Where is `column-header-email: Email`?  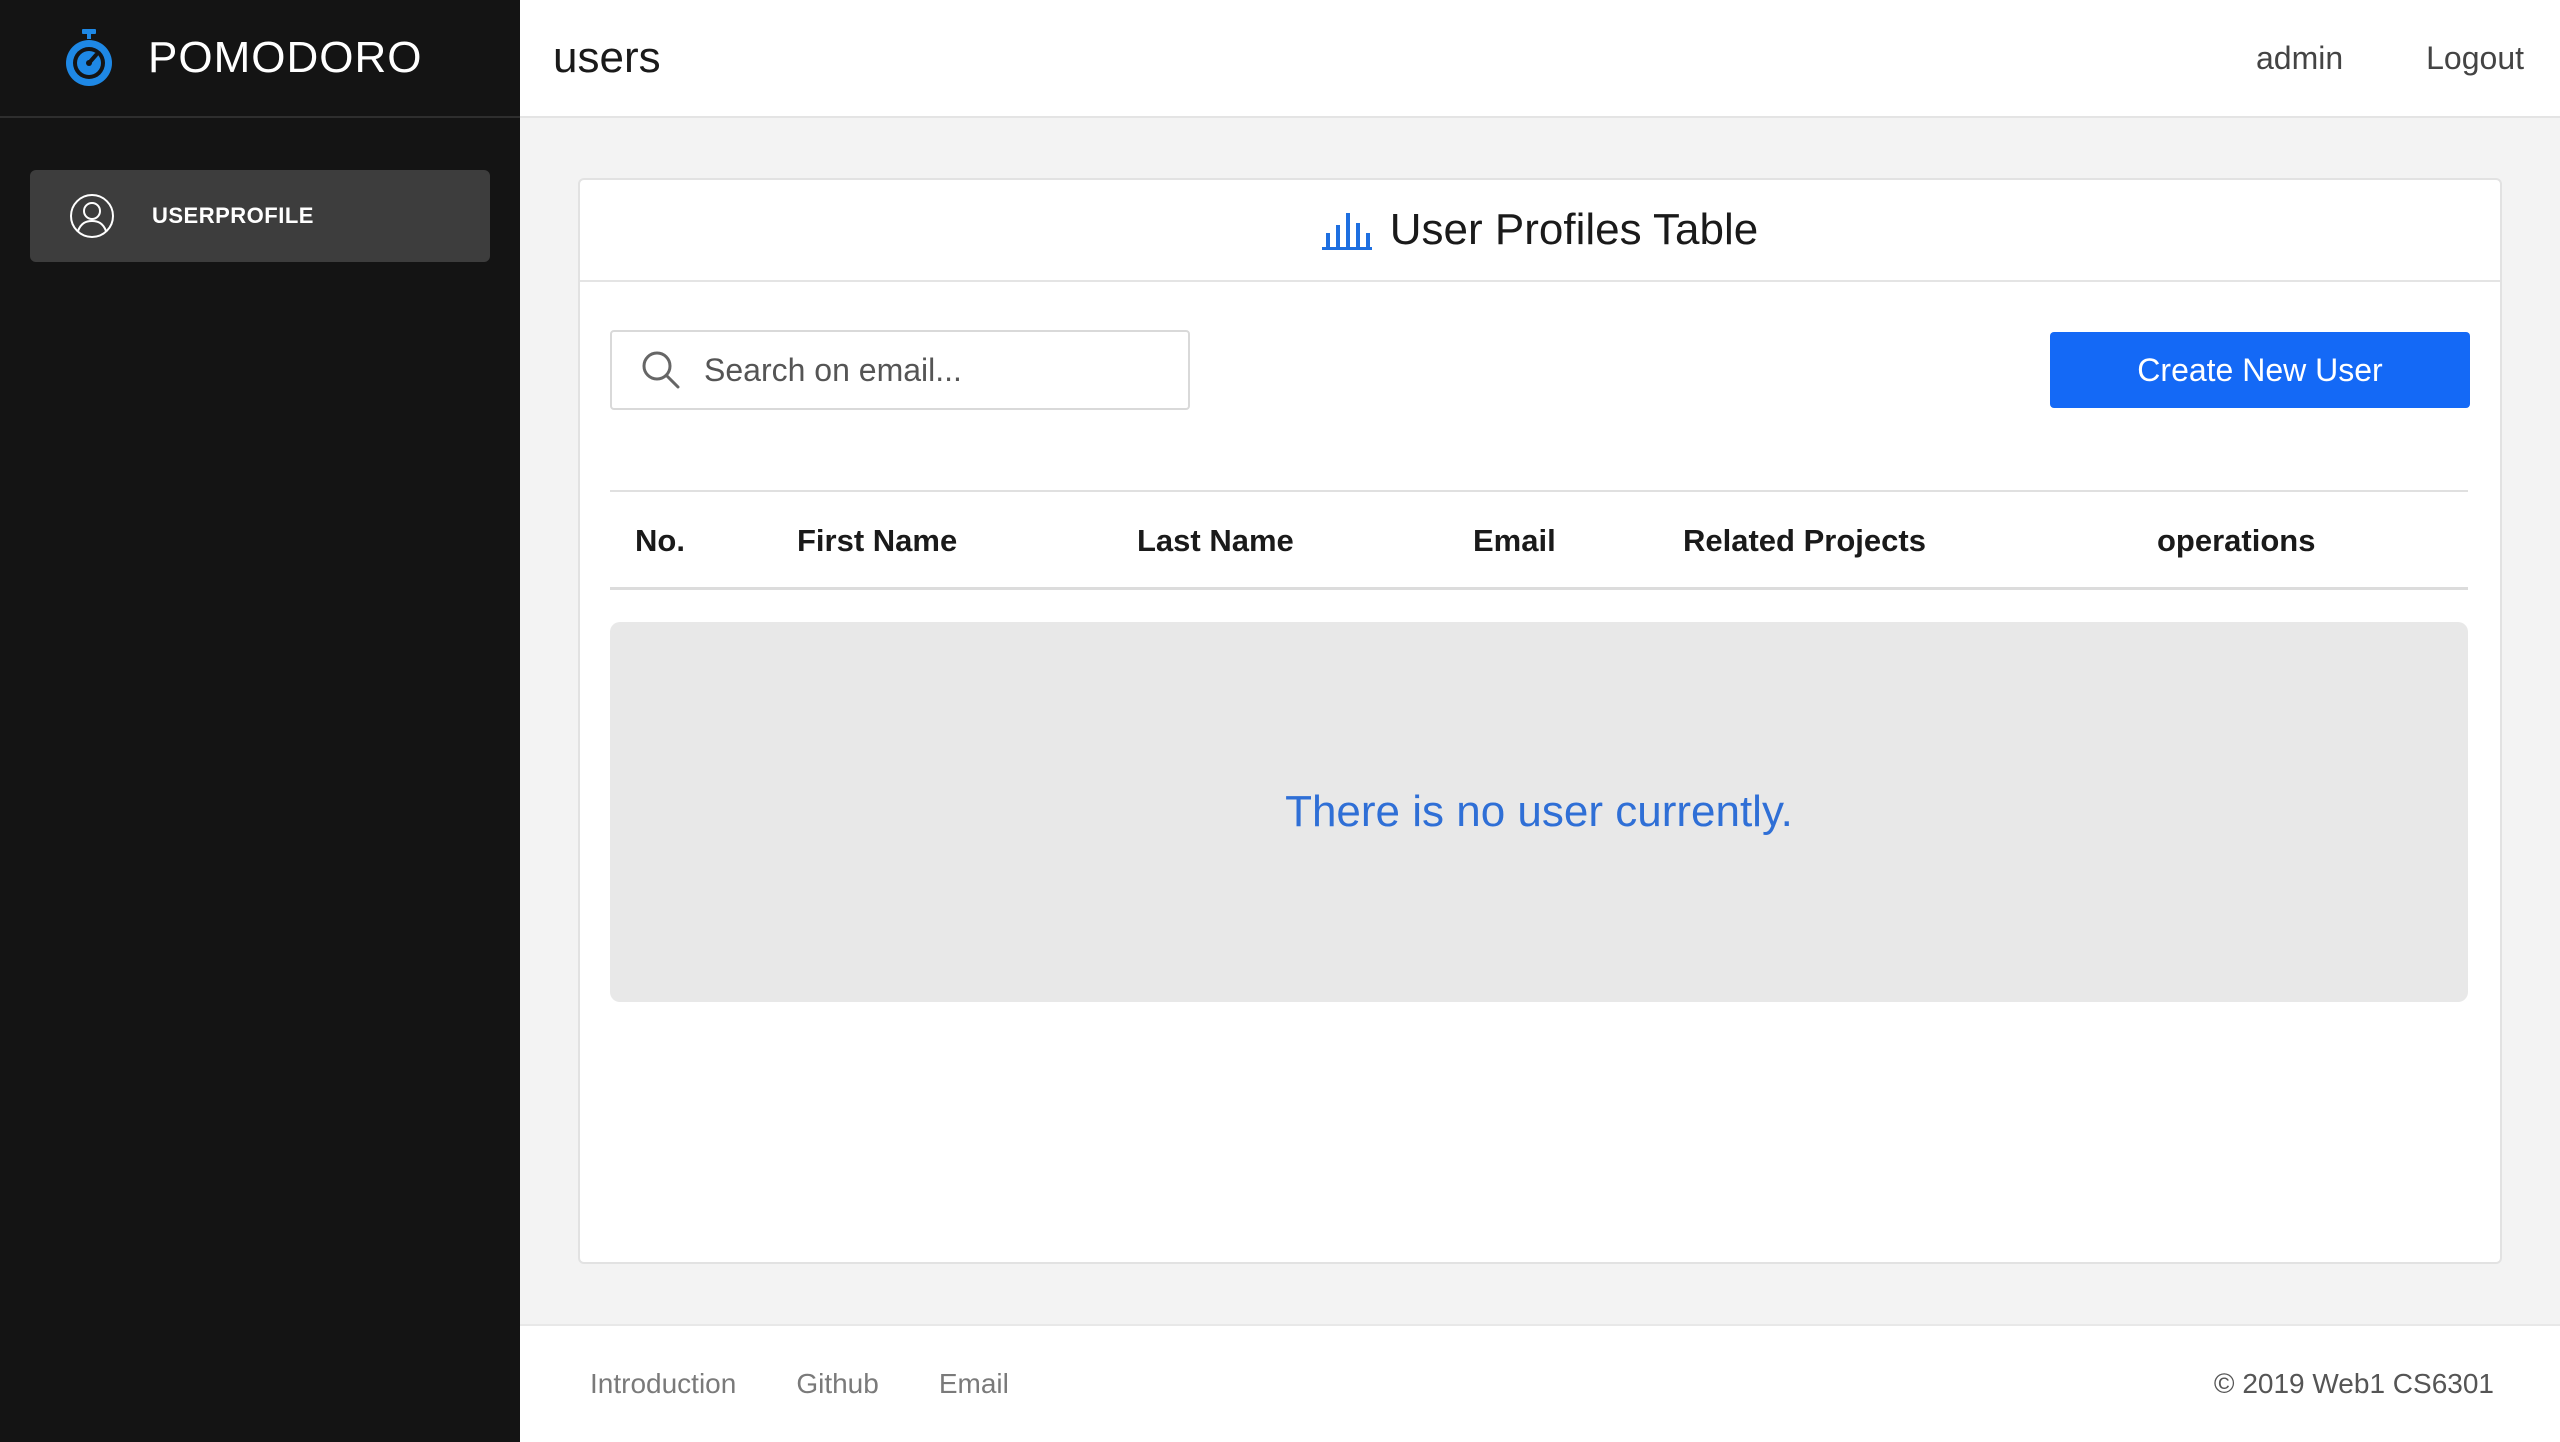
column-header-email: Email is located at coordinates (1514, 540).